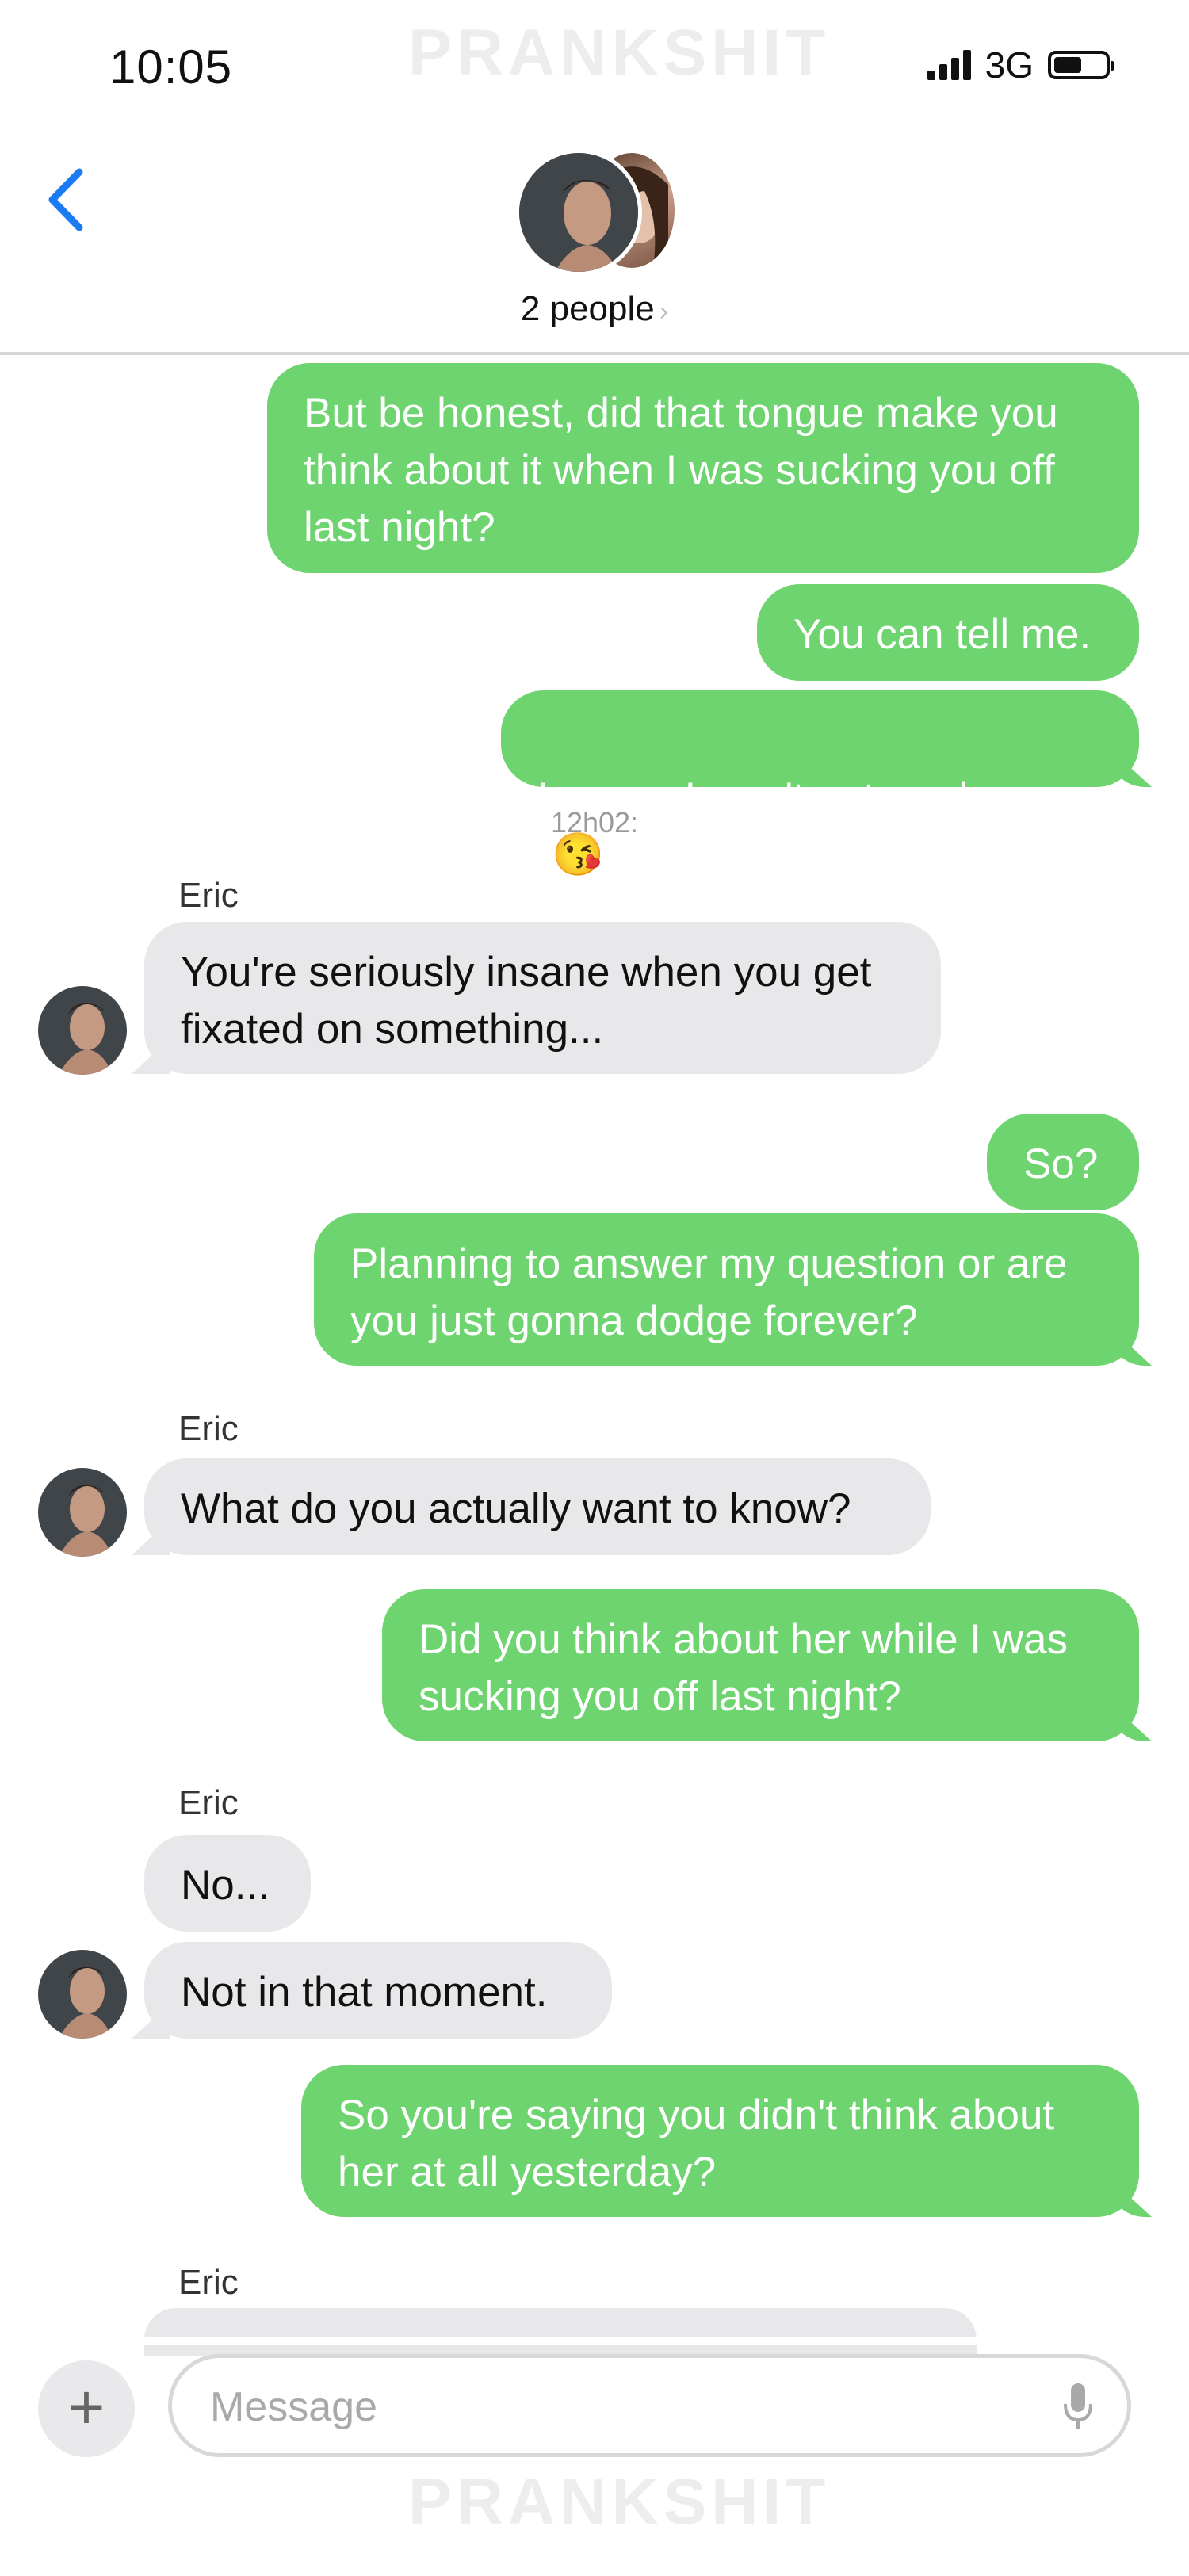  I want to click on conversation-title: 2 people ›, so click(594, 309).